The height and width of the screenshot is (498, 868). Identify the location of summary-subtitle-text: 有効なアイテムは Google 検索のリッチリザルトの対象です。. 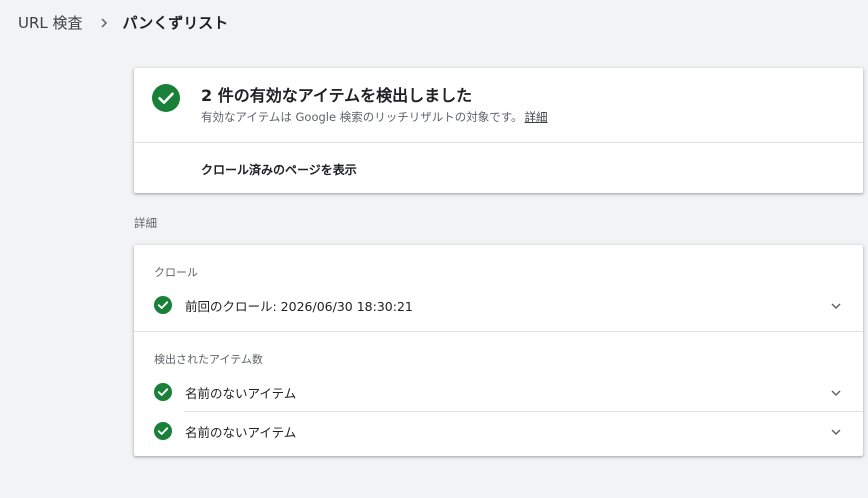
(362, 117).